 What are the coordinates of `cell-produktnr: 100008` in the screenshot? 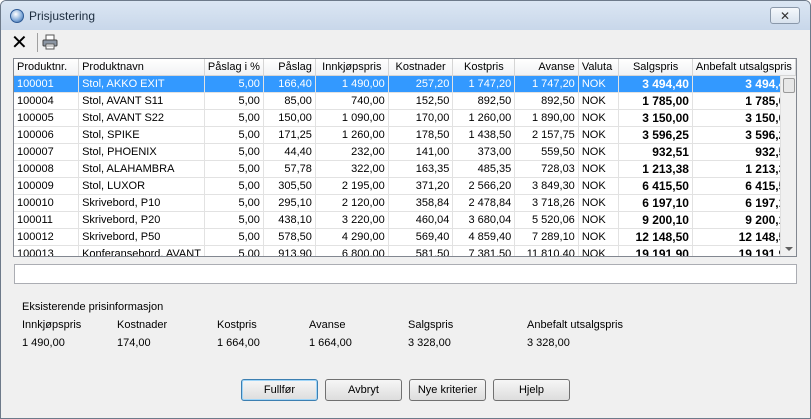 It's located at (47, 169).